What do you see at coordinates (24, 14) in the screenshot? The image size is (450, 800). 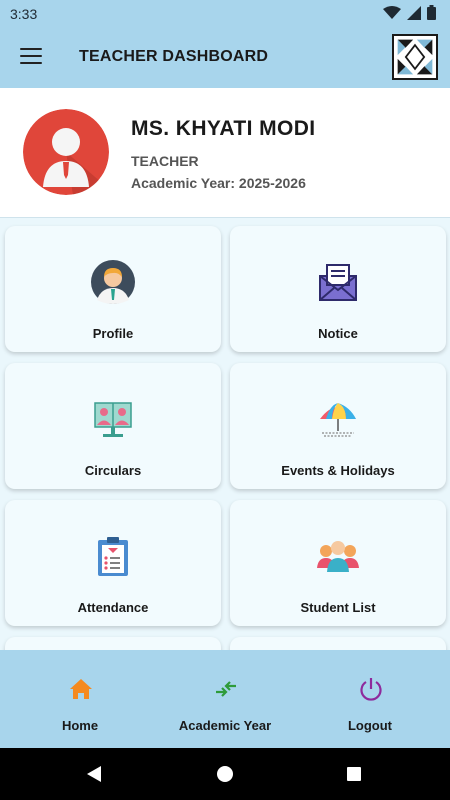 I see `status-time: 3:33` at bounding box center [24, 14].